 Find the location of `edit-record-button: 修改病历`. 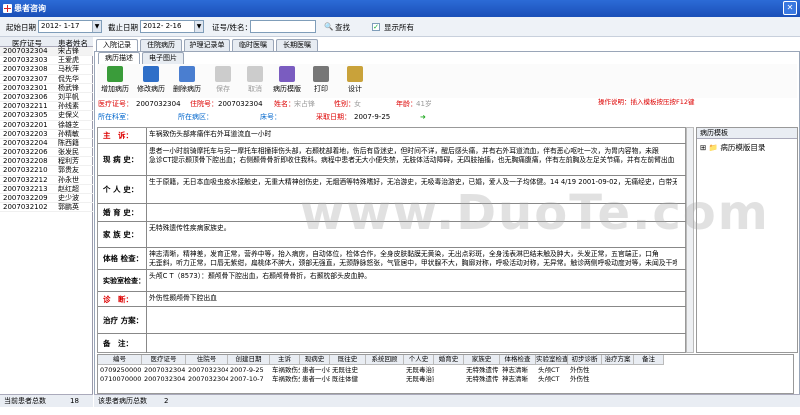

edit-record-button: 修改病历 is located at coordinates (151, 81).